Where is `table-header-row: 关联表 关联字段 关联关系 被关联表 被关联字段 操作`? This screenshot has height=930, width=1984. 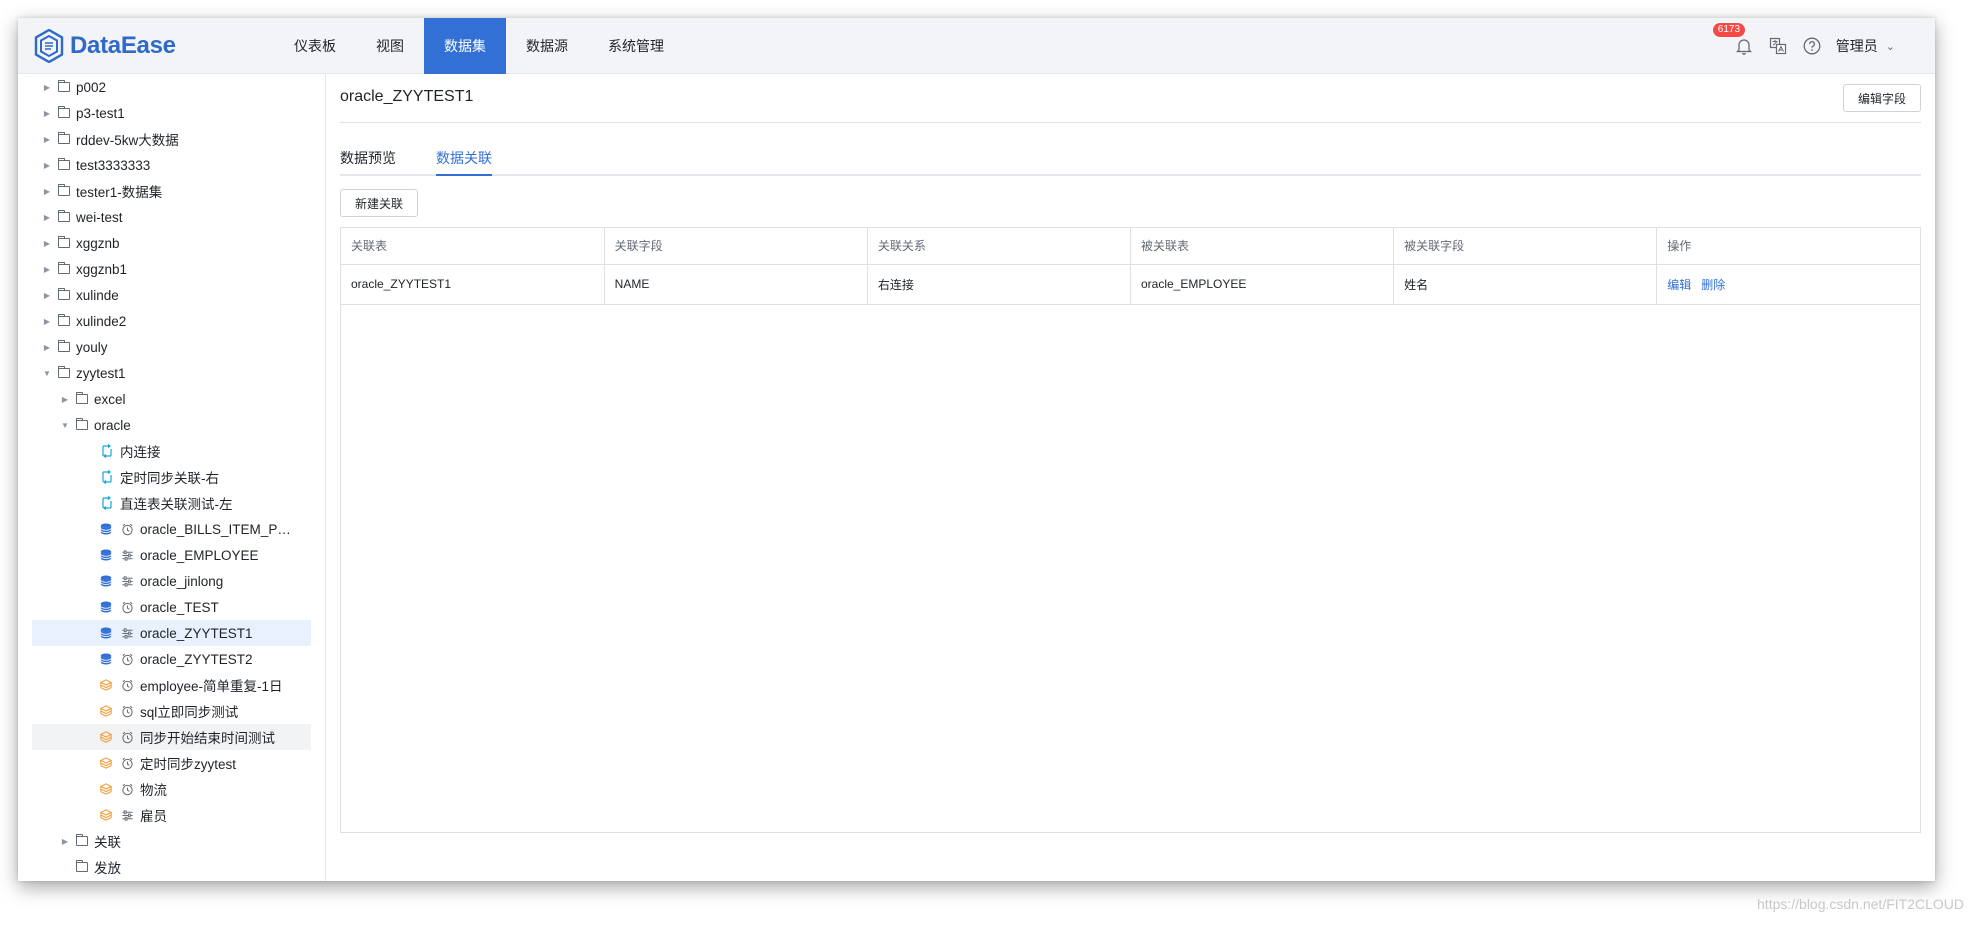
table-header-row: 关联表 关联字段 关联关系 被关联表 被关联字段 操作 is located at coordinates (1130, 246).